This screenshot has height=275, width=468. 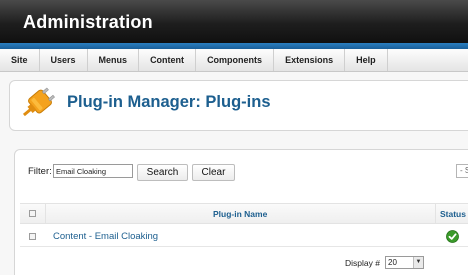 I want to click on table-header: Plug-in Name Status, so click(x=244, y=213).